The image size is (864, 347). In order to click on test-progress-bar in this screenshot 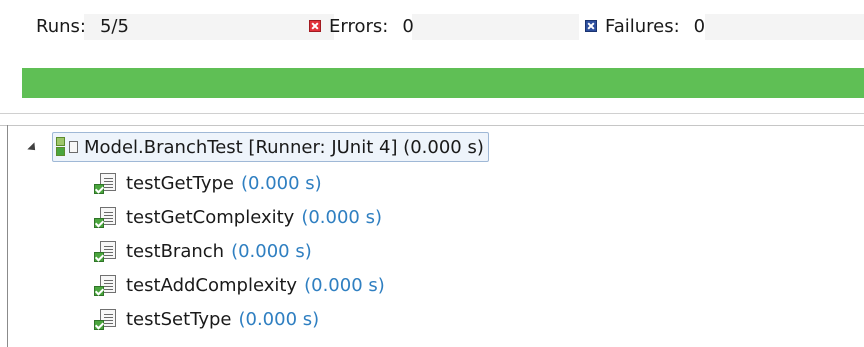, I will do `click(443, 83)`.